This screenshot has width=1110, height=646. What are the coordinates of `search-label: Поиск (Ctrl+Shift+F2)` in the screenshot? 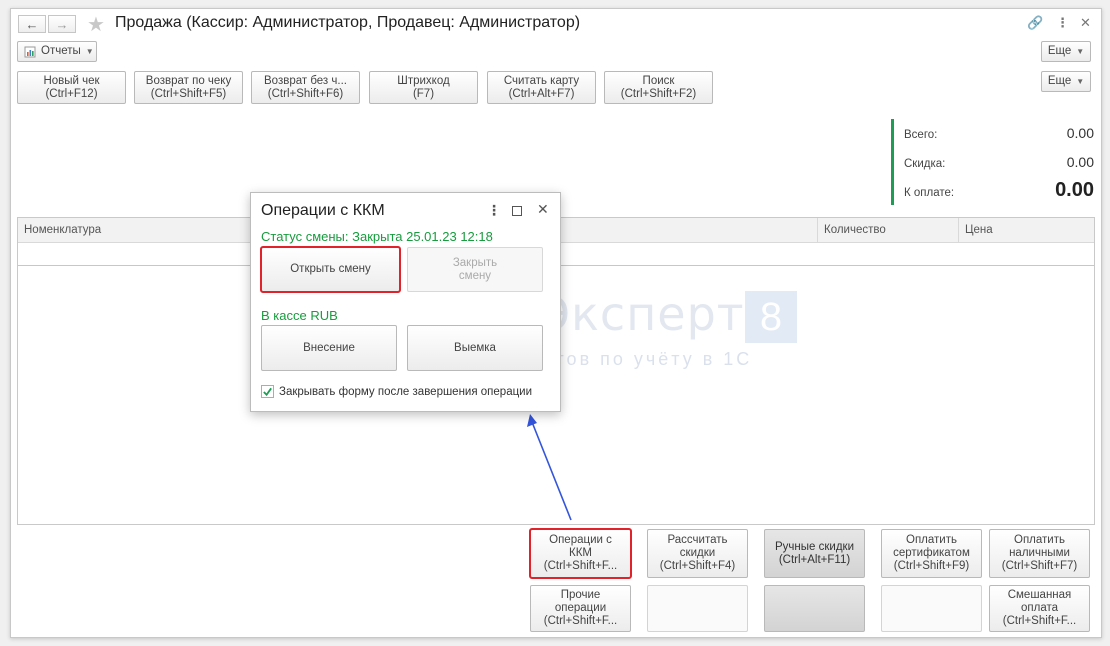 It's located at (658, 87).